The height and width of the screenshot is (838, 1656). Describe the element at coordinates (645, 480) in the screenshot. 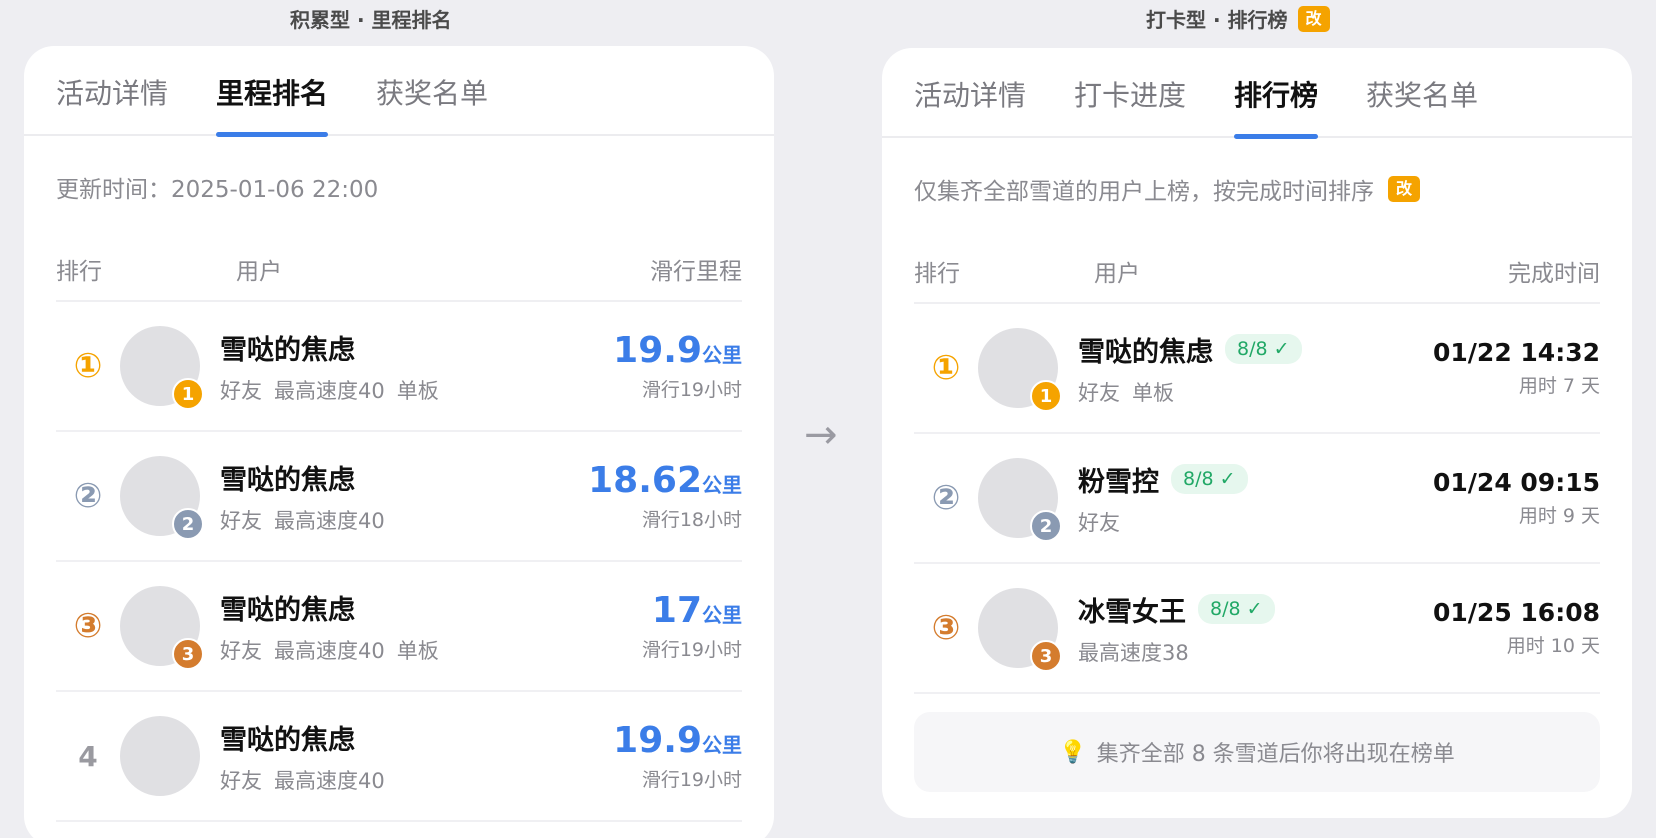

I see `distance-value: 18.62` at that location.